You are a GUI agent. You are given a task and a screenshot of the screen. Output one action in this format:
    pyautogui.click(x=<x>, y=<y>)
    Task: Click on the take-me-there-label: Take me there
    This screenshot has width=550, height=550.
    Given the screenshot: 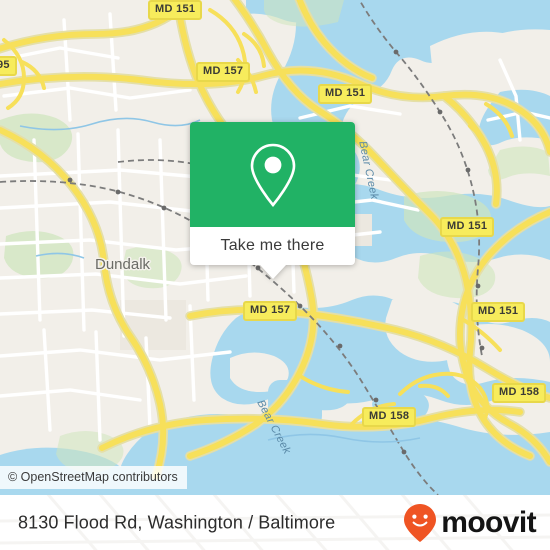 What is the action you would take?
    pyautogui.click(x=272, y=245)
    